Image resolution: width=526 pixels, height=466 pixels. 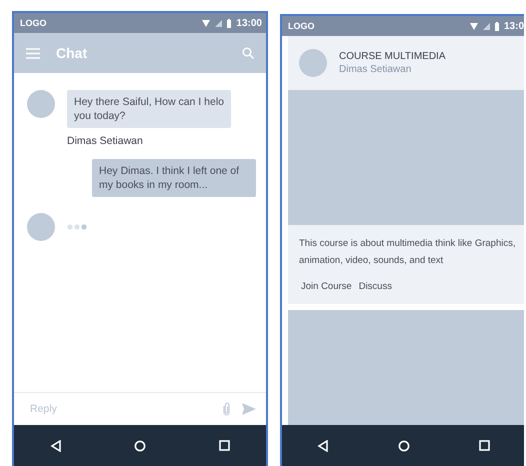 What do you see at coordinates (375, 69) in the screenshot?
I see `author-name: Dimas Setiawan` at bounding box center [375, 69].